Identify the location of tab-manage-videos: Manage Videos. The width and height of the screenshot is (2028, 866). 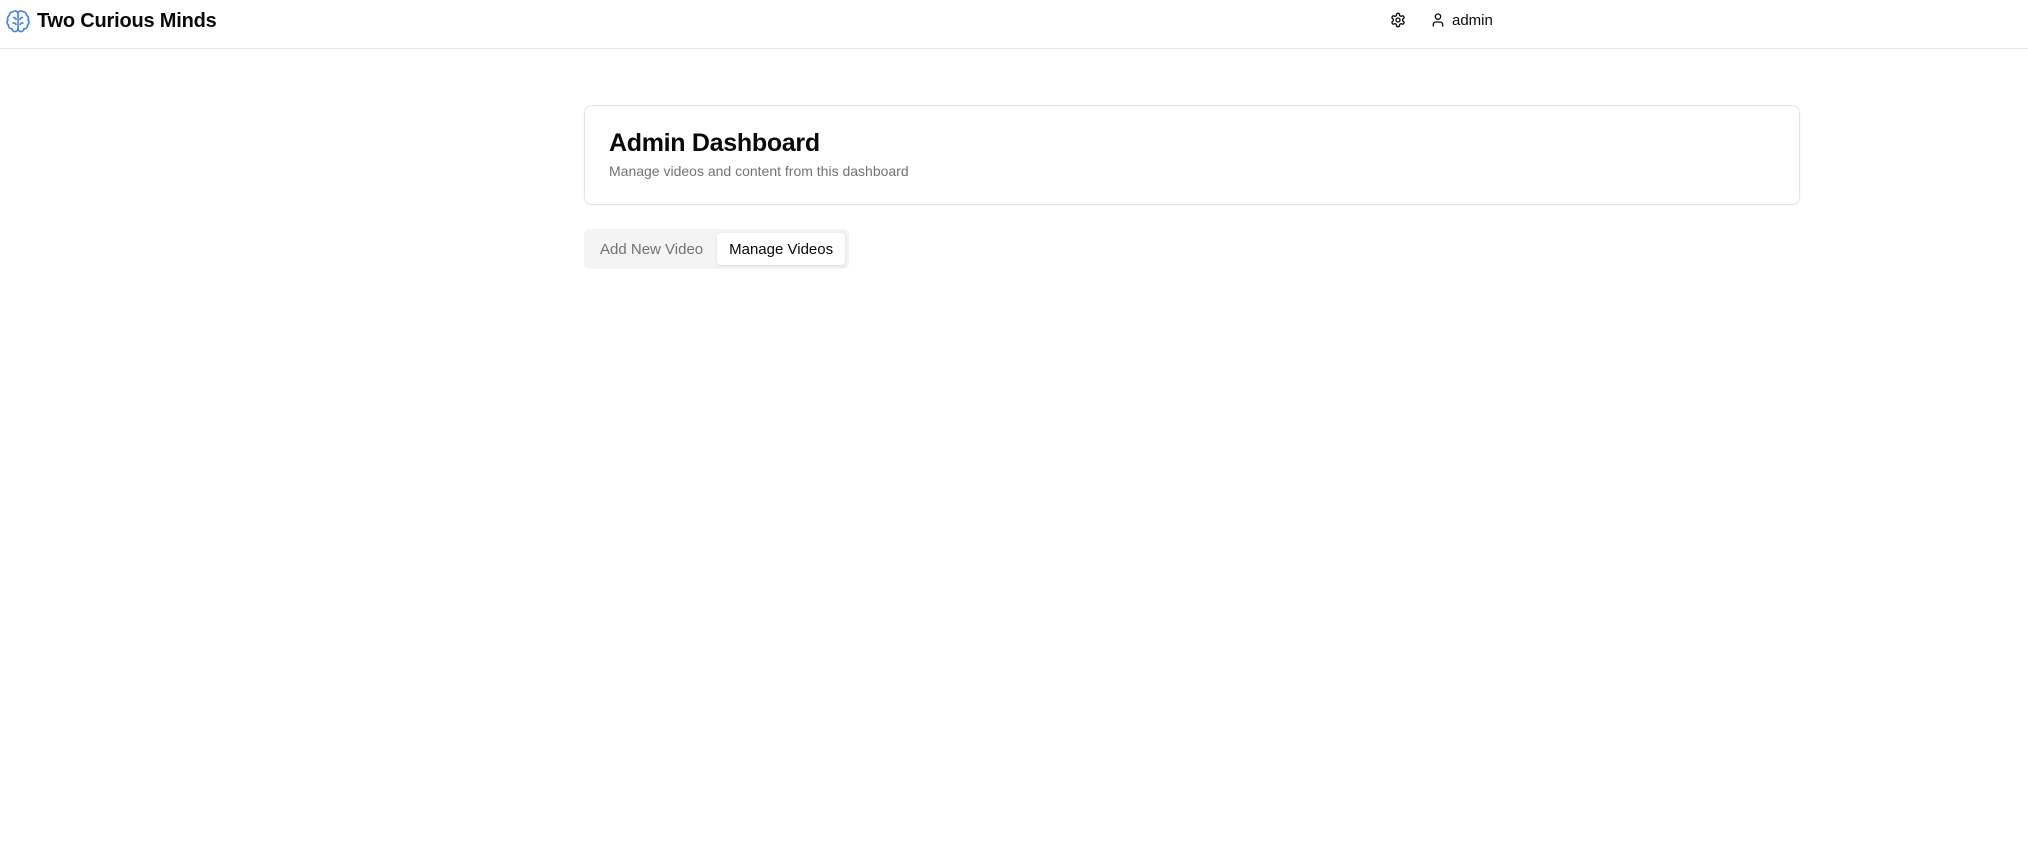
(781, 249).